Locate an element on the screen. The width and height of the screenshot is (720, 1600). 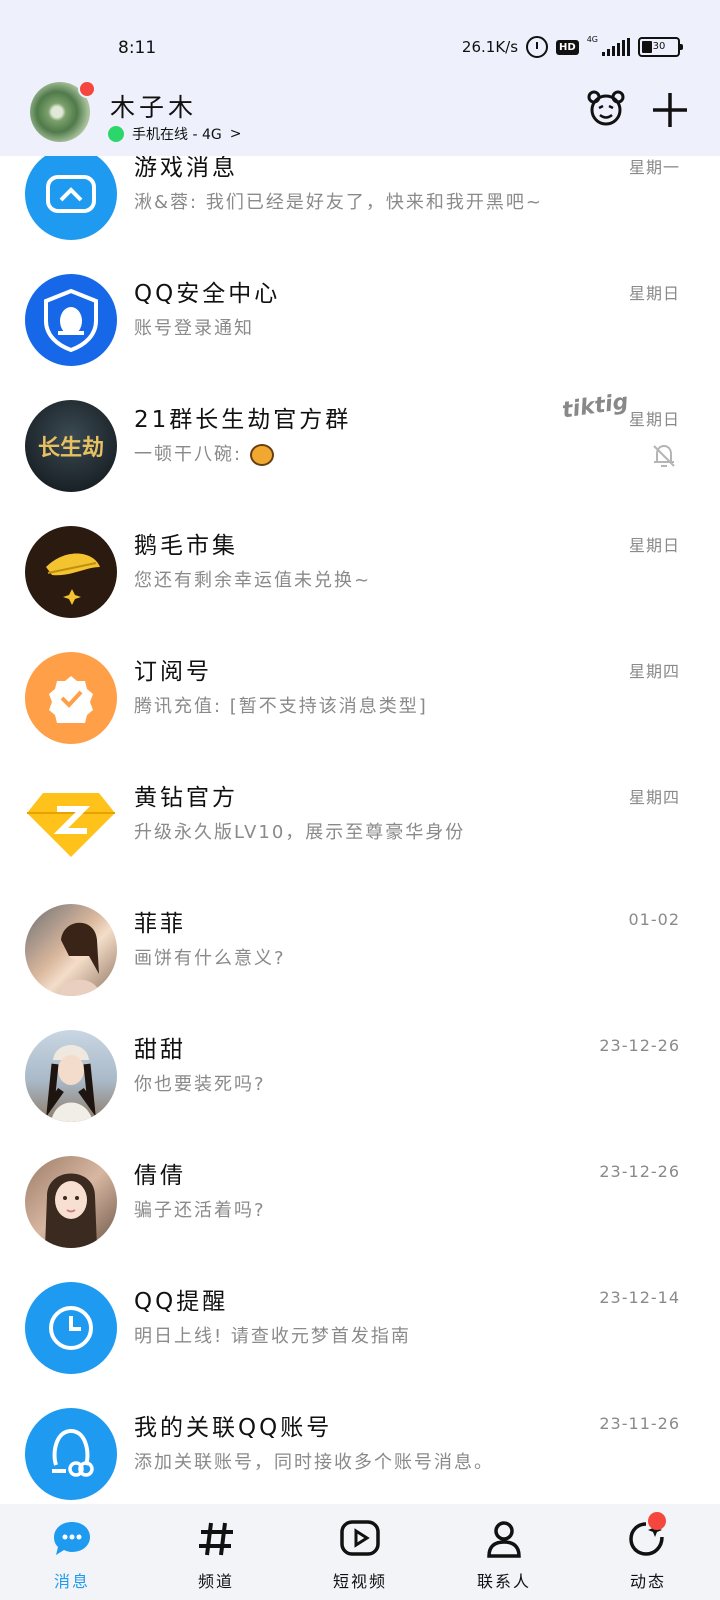
conversation-title: 鹅毛市集 is located at coordinates (186, 546).